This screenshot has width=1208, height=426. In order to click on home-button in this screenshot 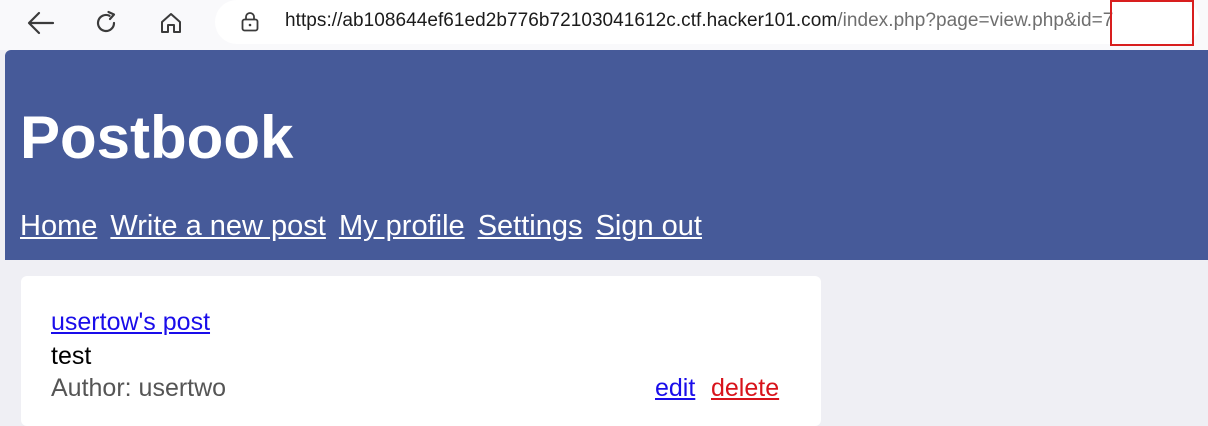, I will do `click(171, 23)`.